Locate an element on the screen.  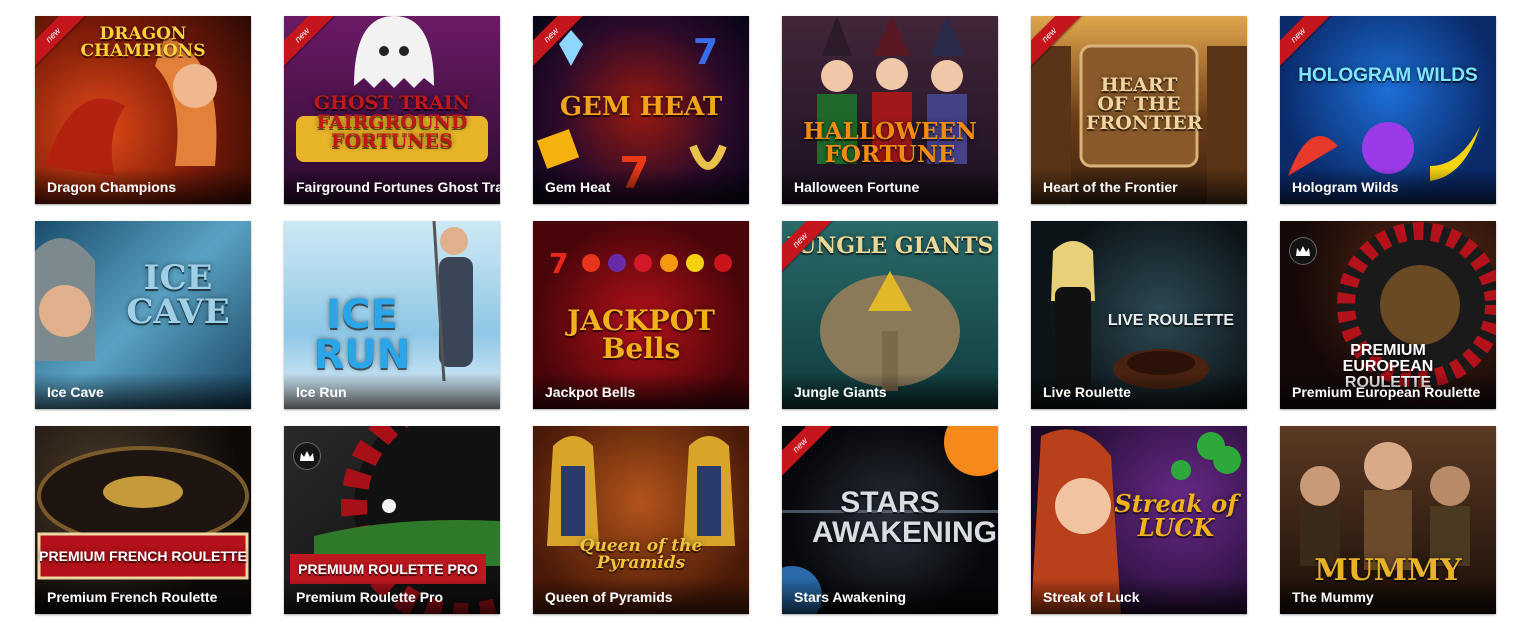
game-title: Gem Heat is located at coordinates (641, 186).